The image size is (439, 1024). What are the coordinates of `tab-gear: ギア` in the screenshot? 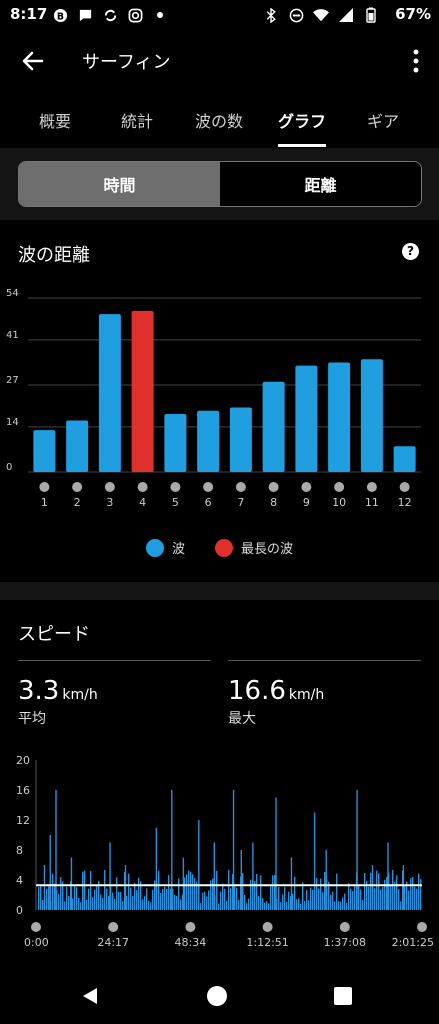 It's located at (383, 120).